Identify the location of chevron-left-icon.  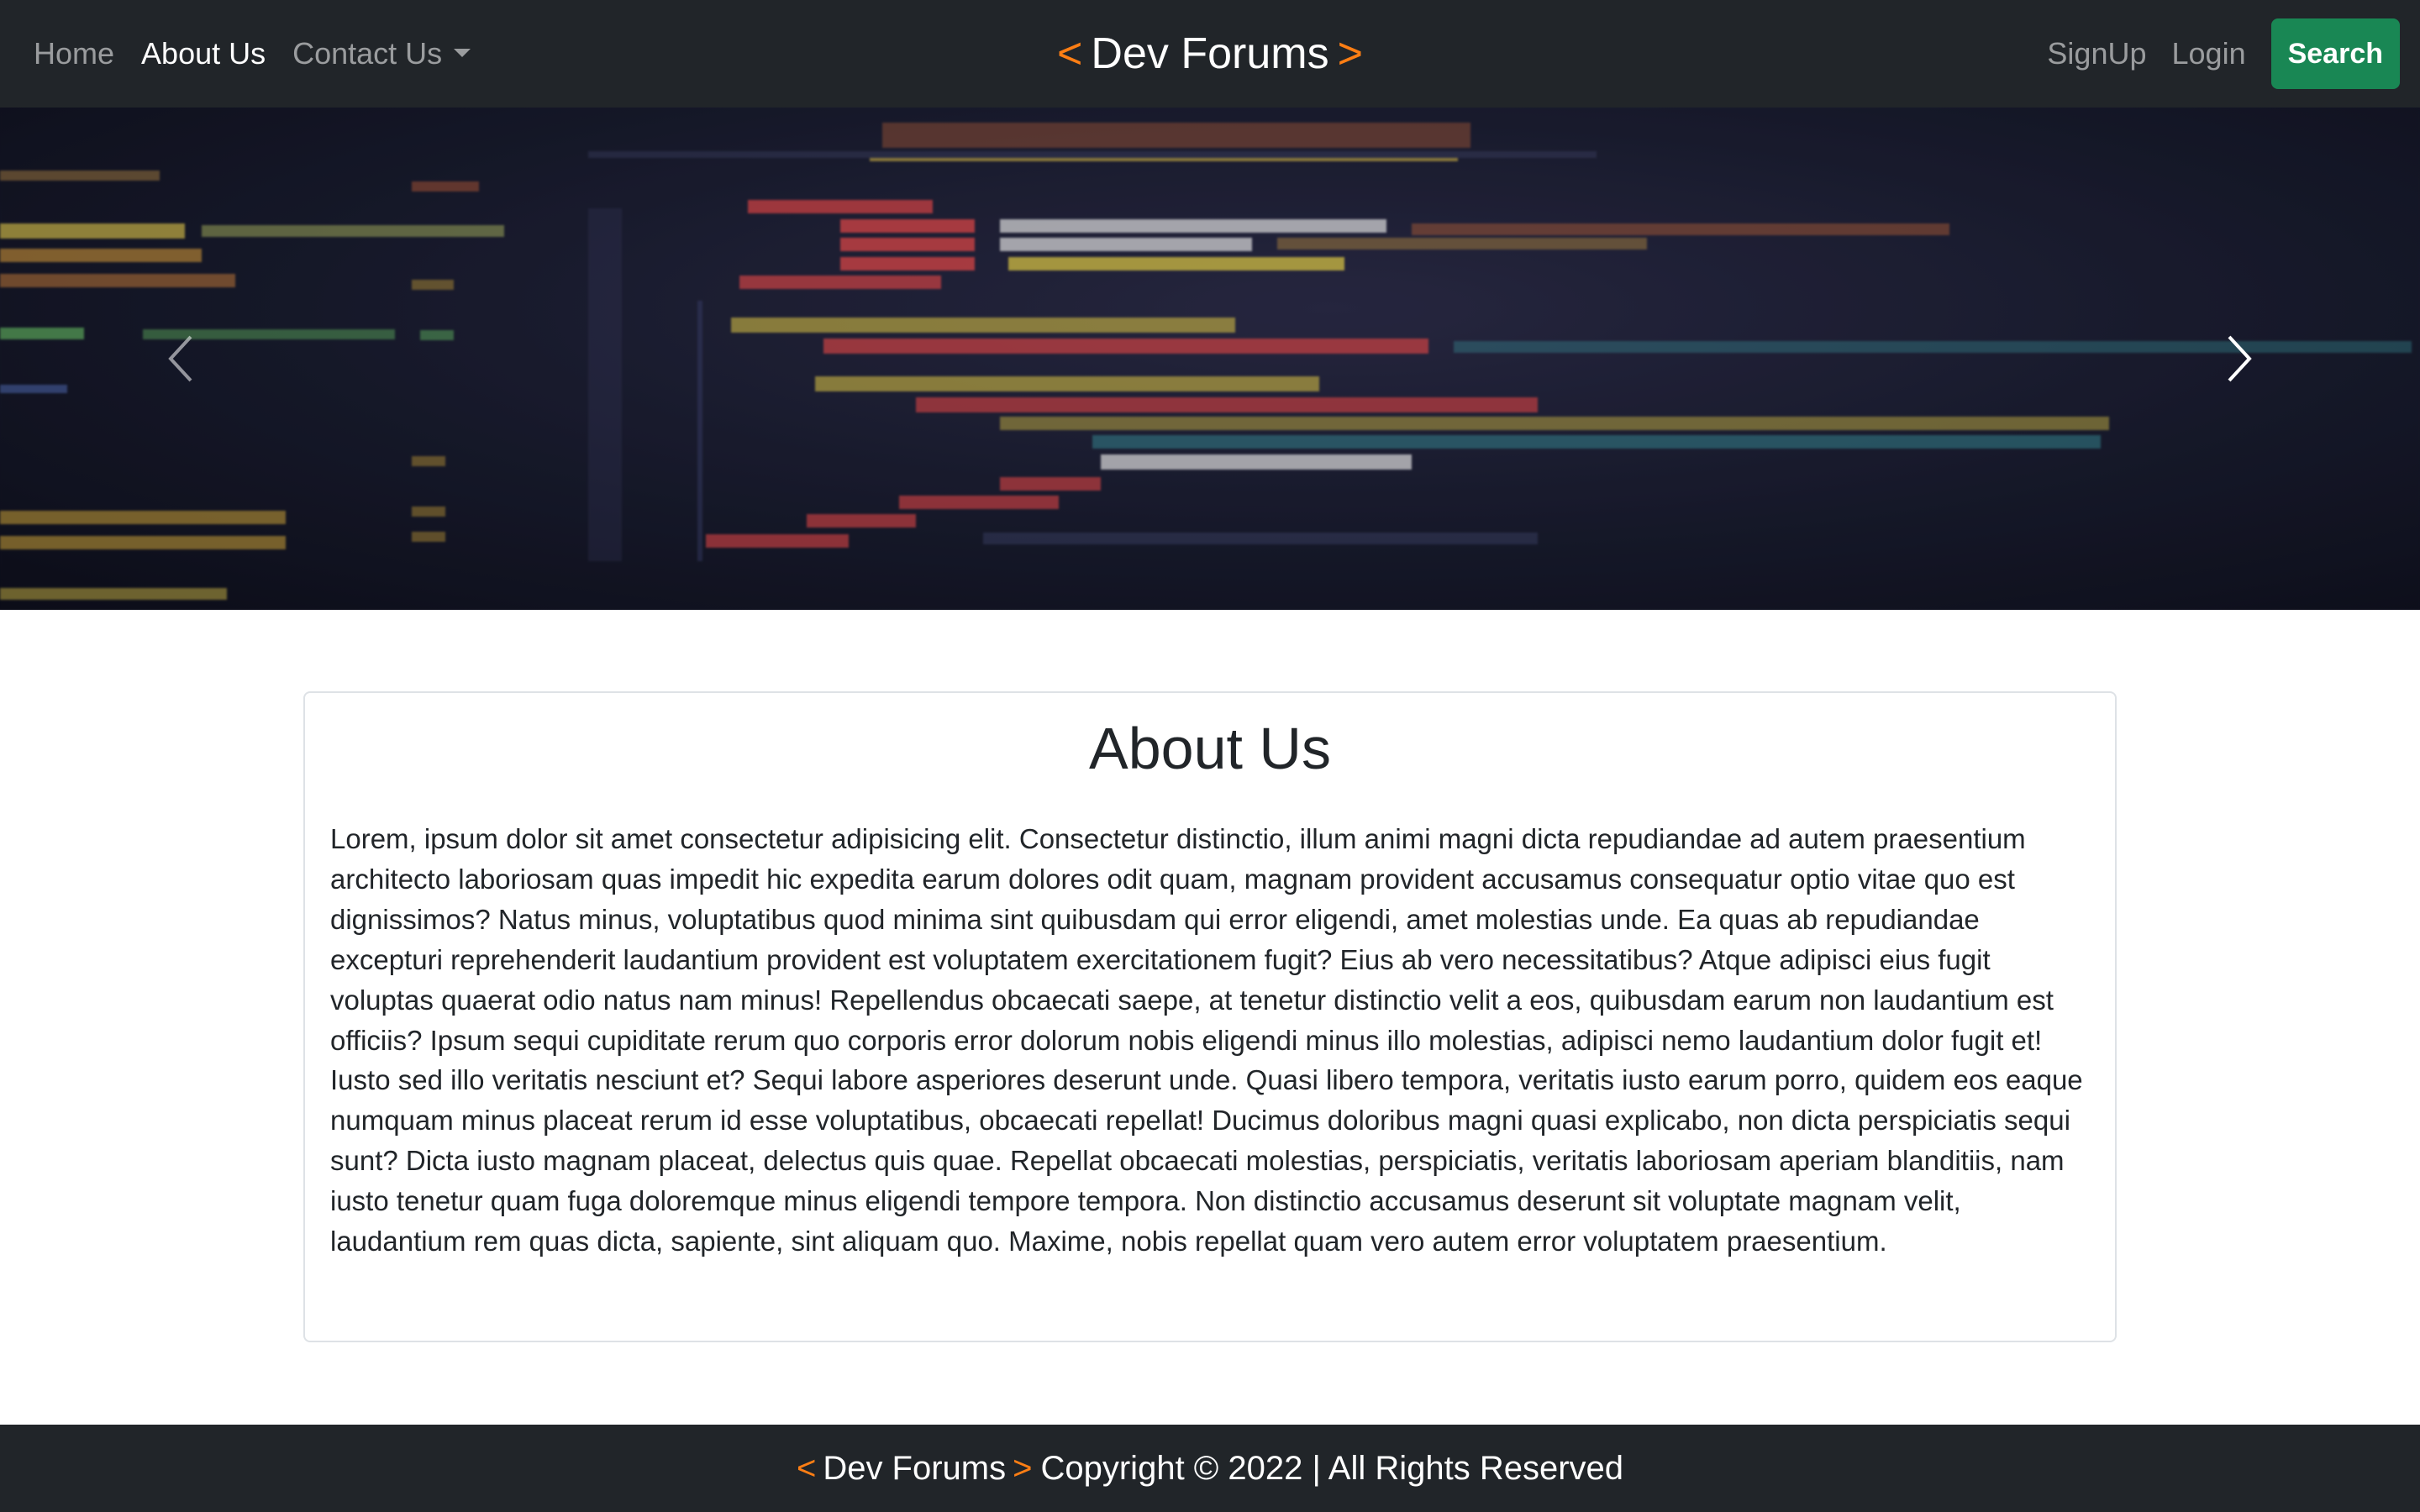
(180, 358).